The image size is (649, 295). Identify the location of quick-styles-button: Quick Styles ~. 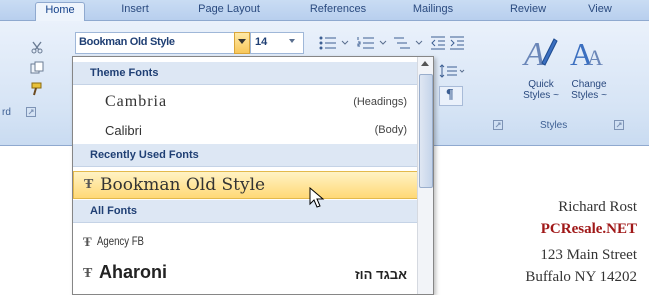
(541, 90).